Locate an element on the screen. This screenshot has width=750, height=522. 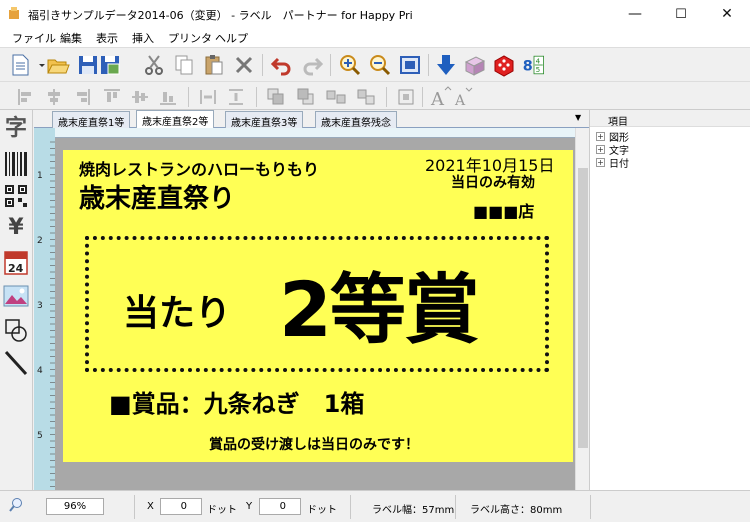
zoom-field: 96% is located at coordinates (75, 506).